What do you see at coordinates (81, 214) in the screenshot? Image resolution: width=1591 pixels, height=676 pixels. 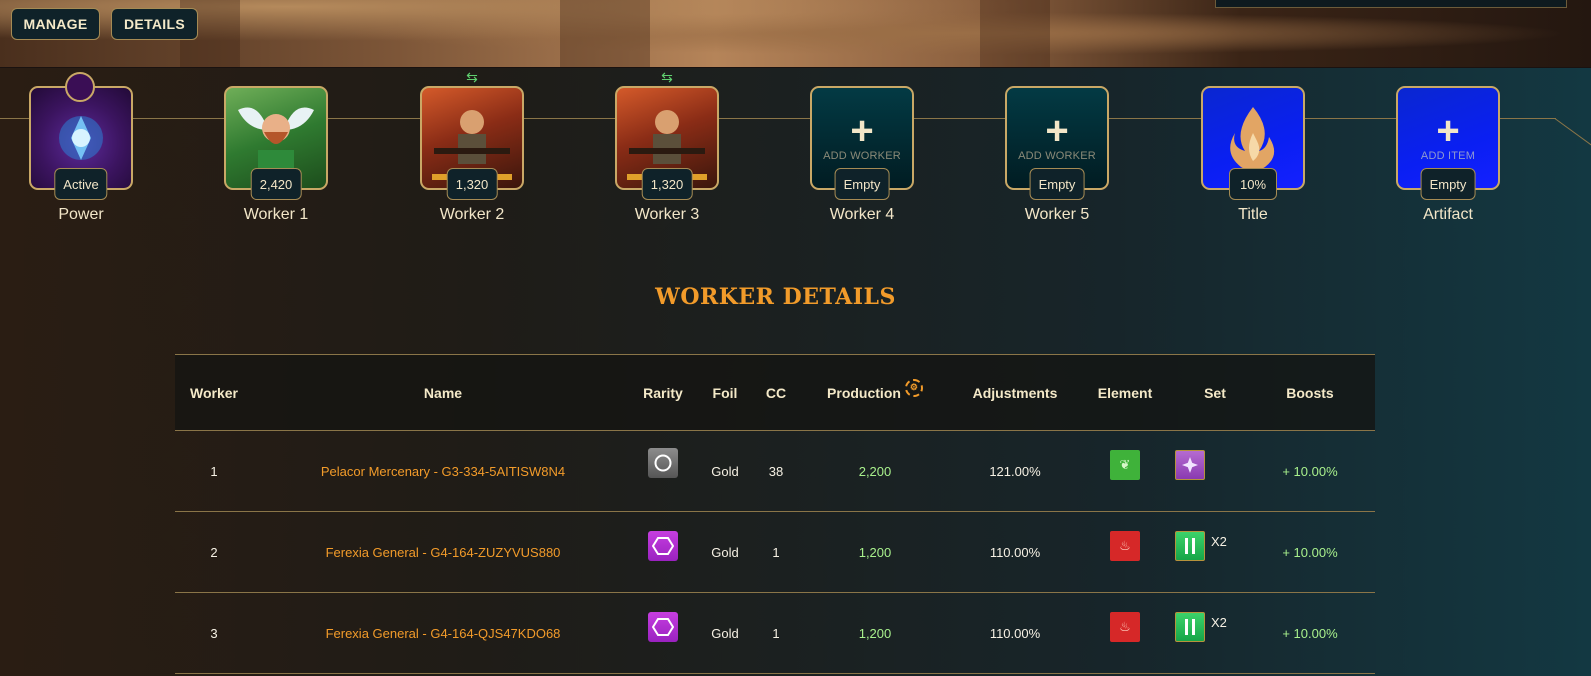 I see `slot-label: Power` at bounding box center [81, 214].